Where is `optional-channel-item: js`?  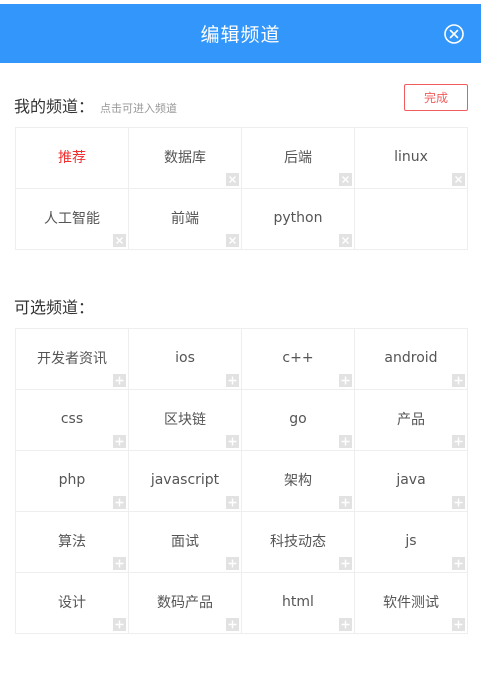 optional-channel-item: js is located at coordinates (411, 542).